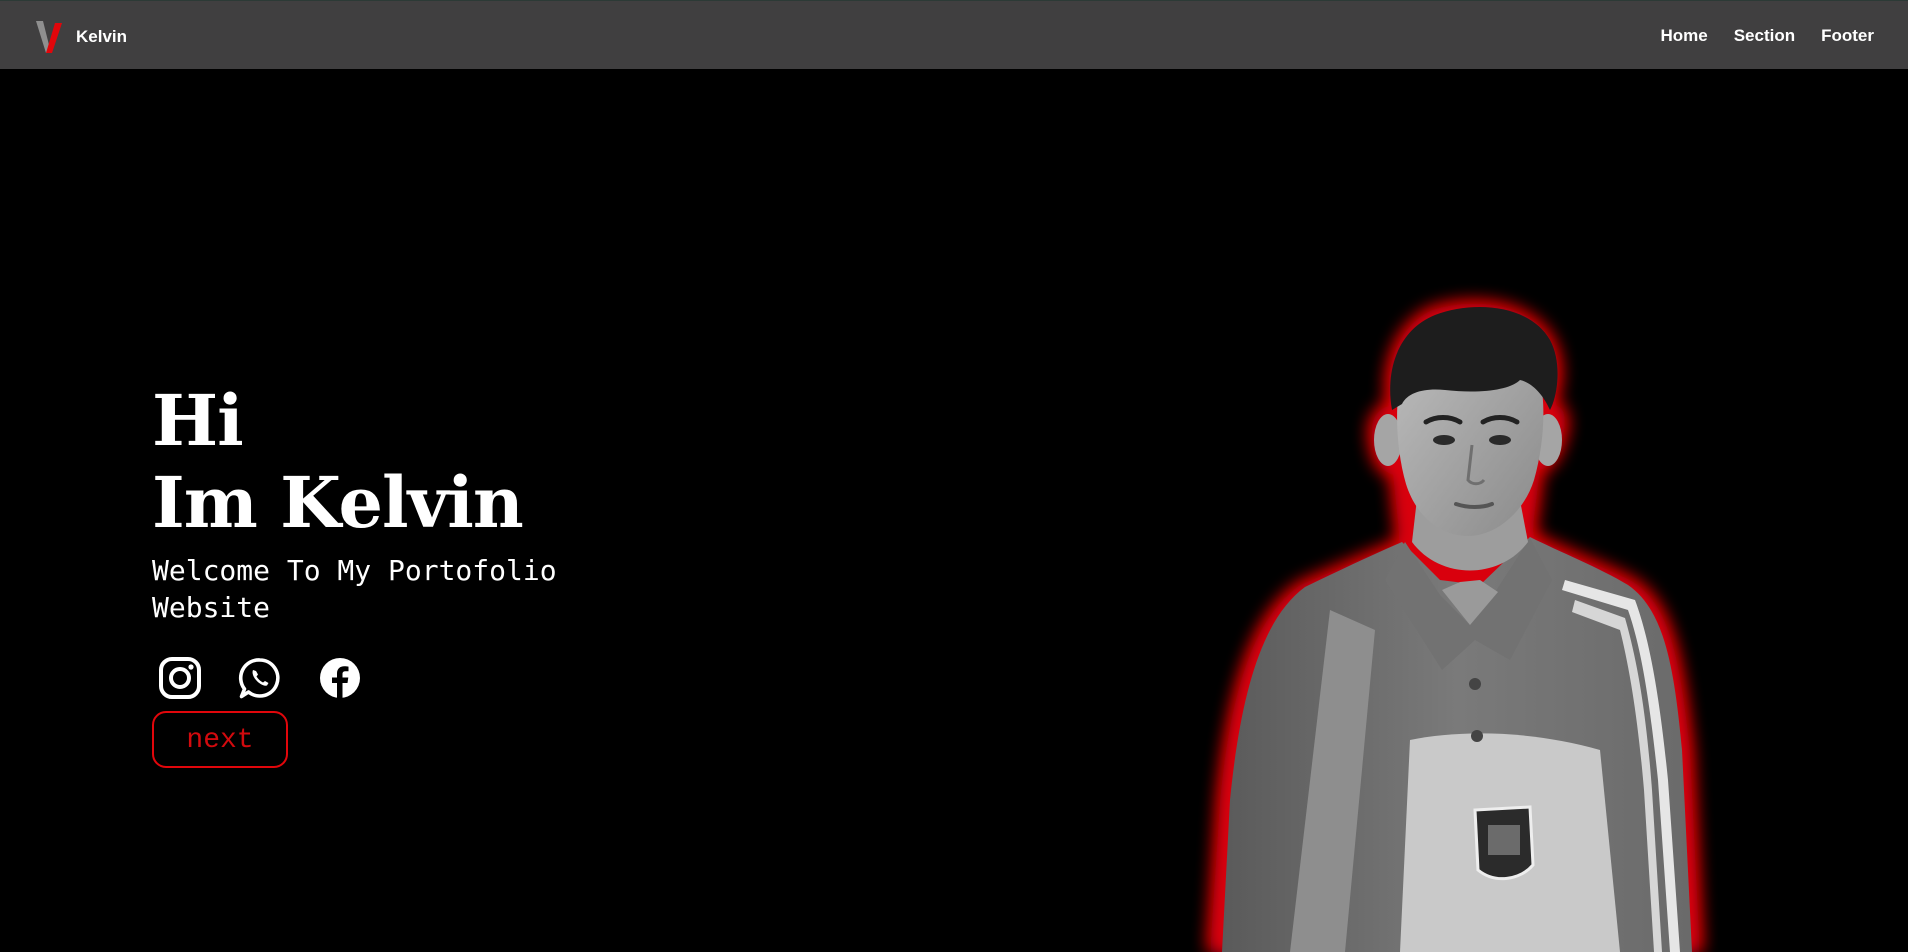 The width and height of the screenshot is (1908, 952). What do you see at coordinates (180, 678) in the screenshot?
I see `instagram-icon` at bounding box center [180, 678].